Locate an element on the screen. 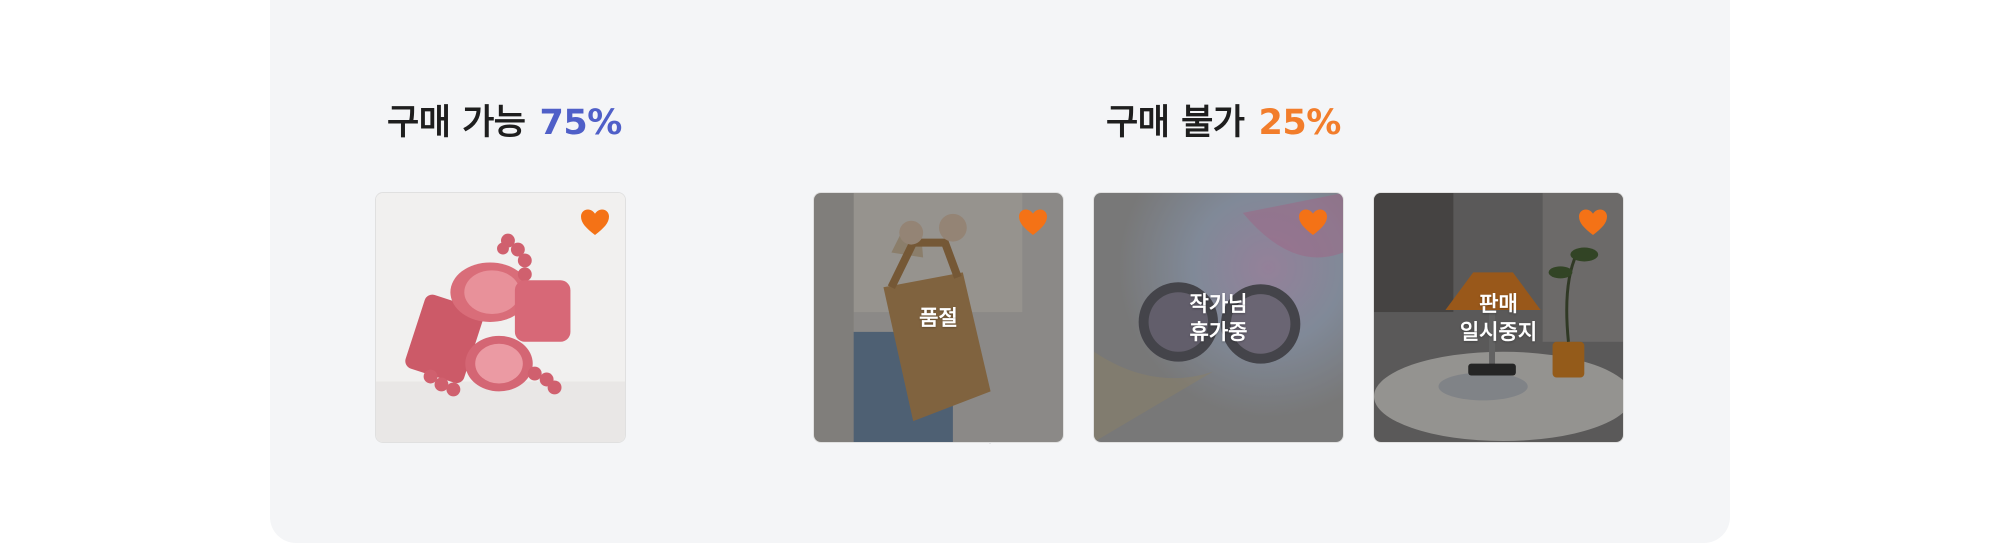 The width and height of the screenshot is (2000, 544). product-status-label: 판매 일시중지 is located at coordinates (1498, 317).